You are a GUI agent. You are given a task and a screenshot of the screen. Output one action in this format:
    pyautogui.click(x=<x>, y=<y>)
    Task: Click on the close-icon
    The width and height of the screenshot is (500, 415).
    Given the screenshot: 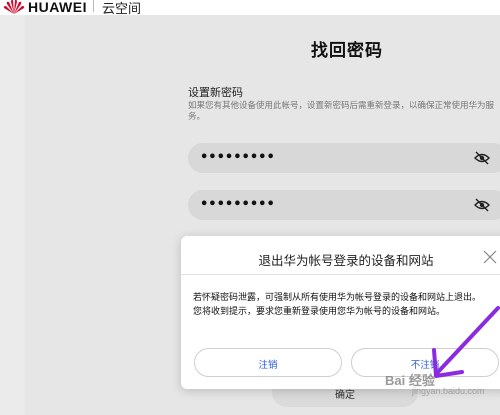 What is the action you would take?
    pyautogui.click(x=490, y=257)
    